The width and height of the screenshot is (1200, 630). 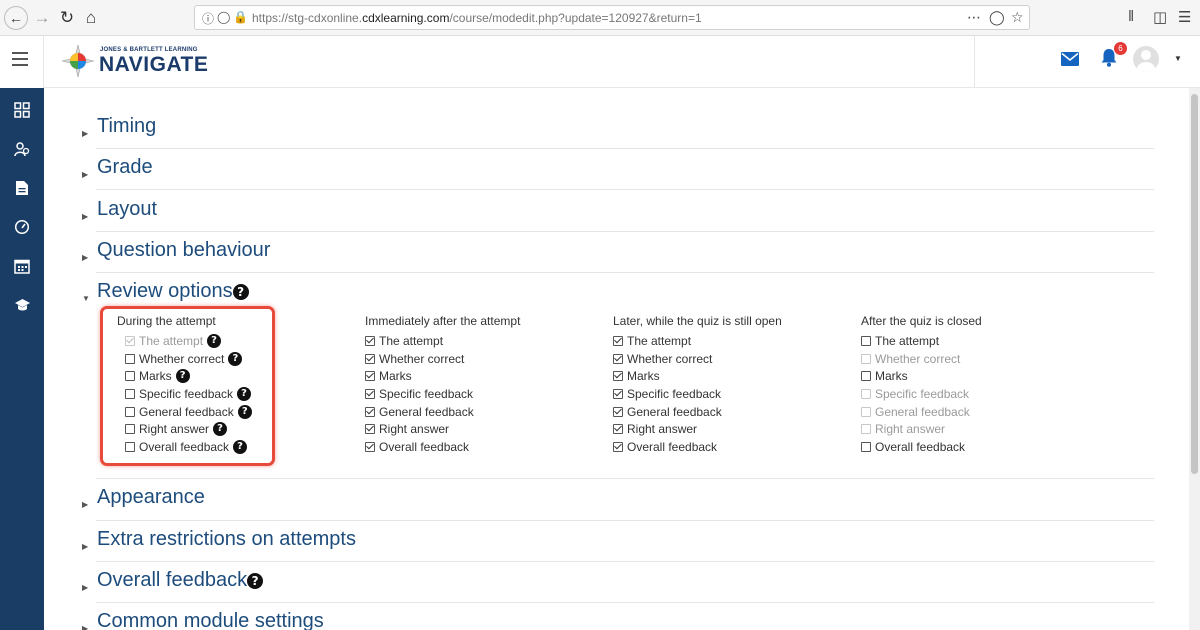 I want to click on review-option: Marks, so click(x=442, y=376).